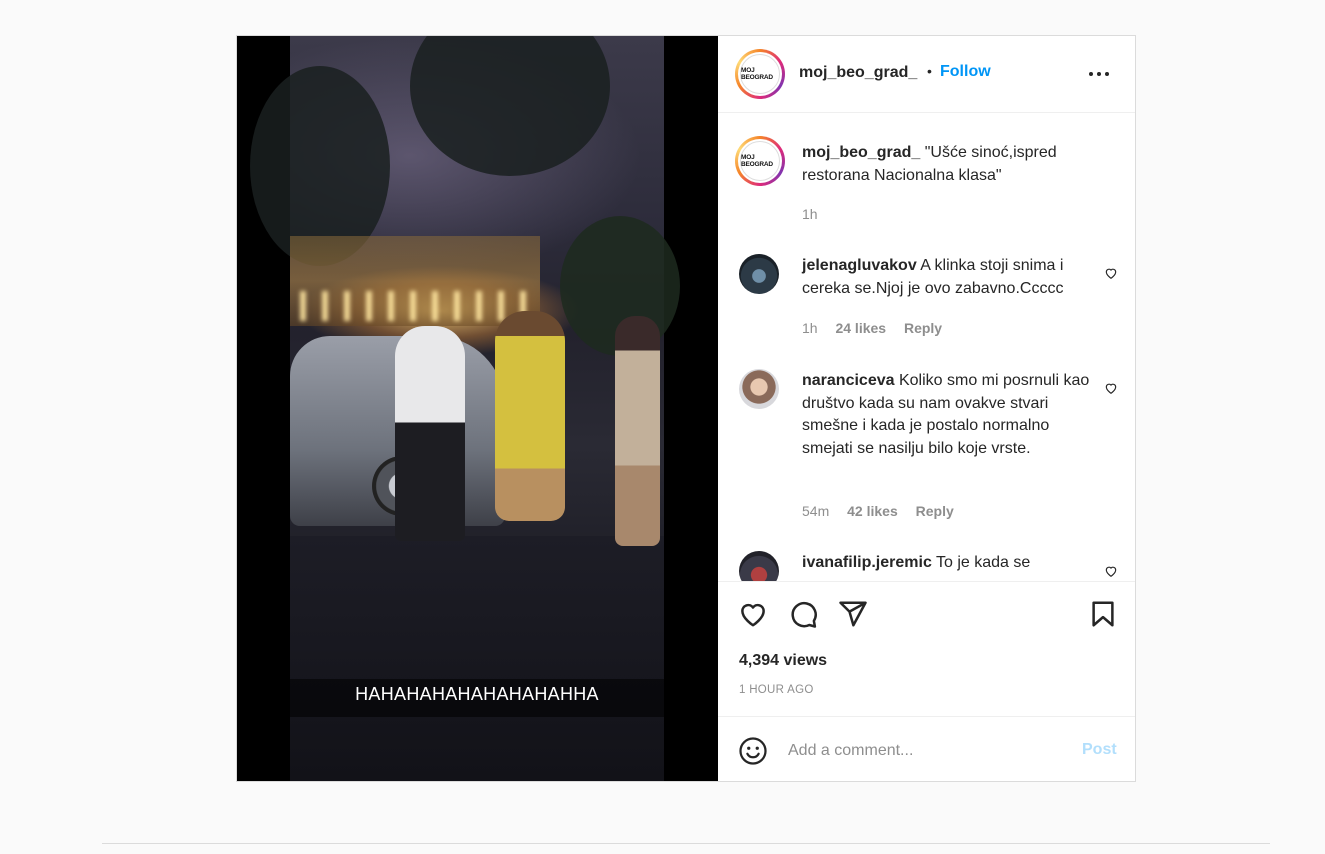 The height and width of the screenshot is (854, 1325). I want to click on comment-input, so click(928, 751).